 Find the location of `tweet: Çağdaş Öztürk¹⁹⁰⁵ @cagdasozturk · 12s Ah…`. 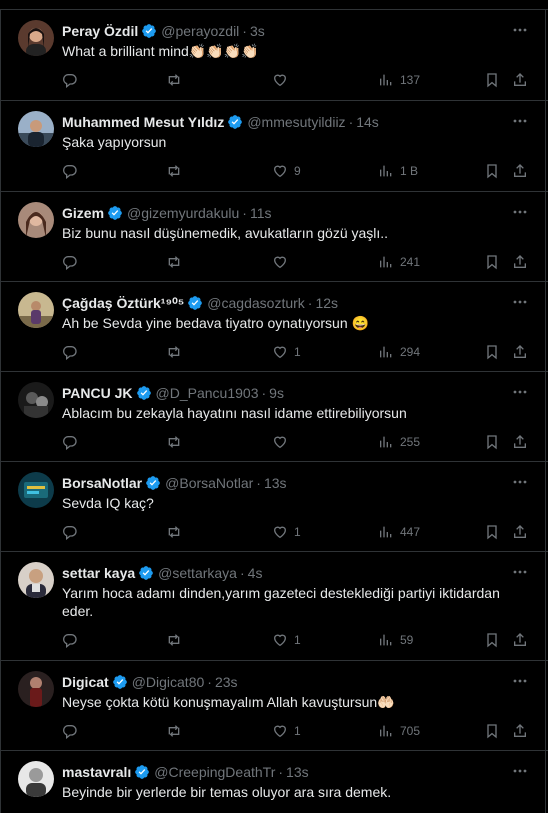

tweet: Çağdaş Öztürk¹⁹⁰⁵ @cagdasozturk · 12s Ah… is located at coordinates (274, 326).